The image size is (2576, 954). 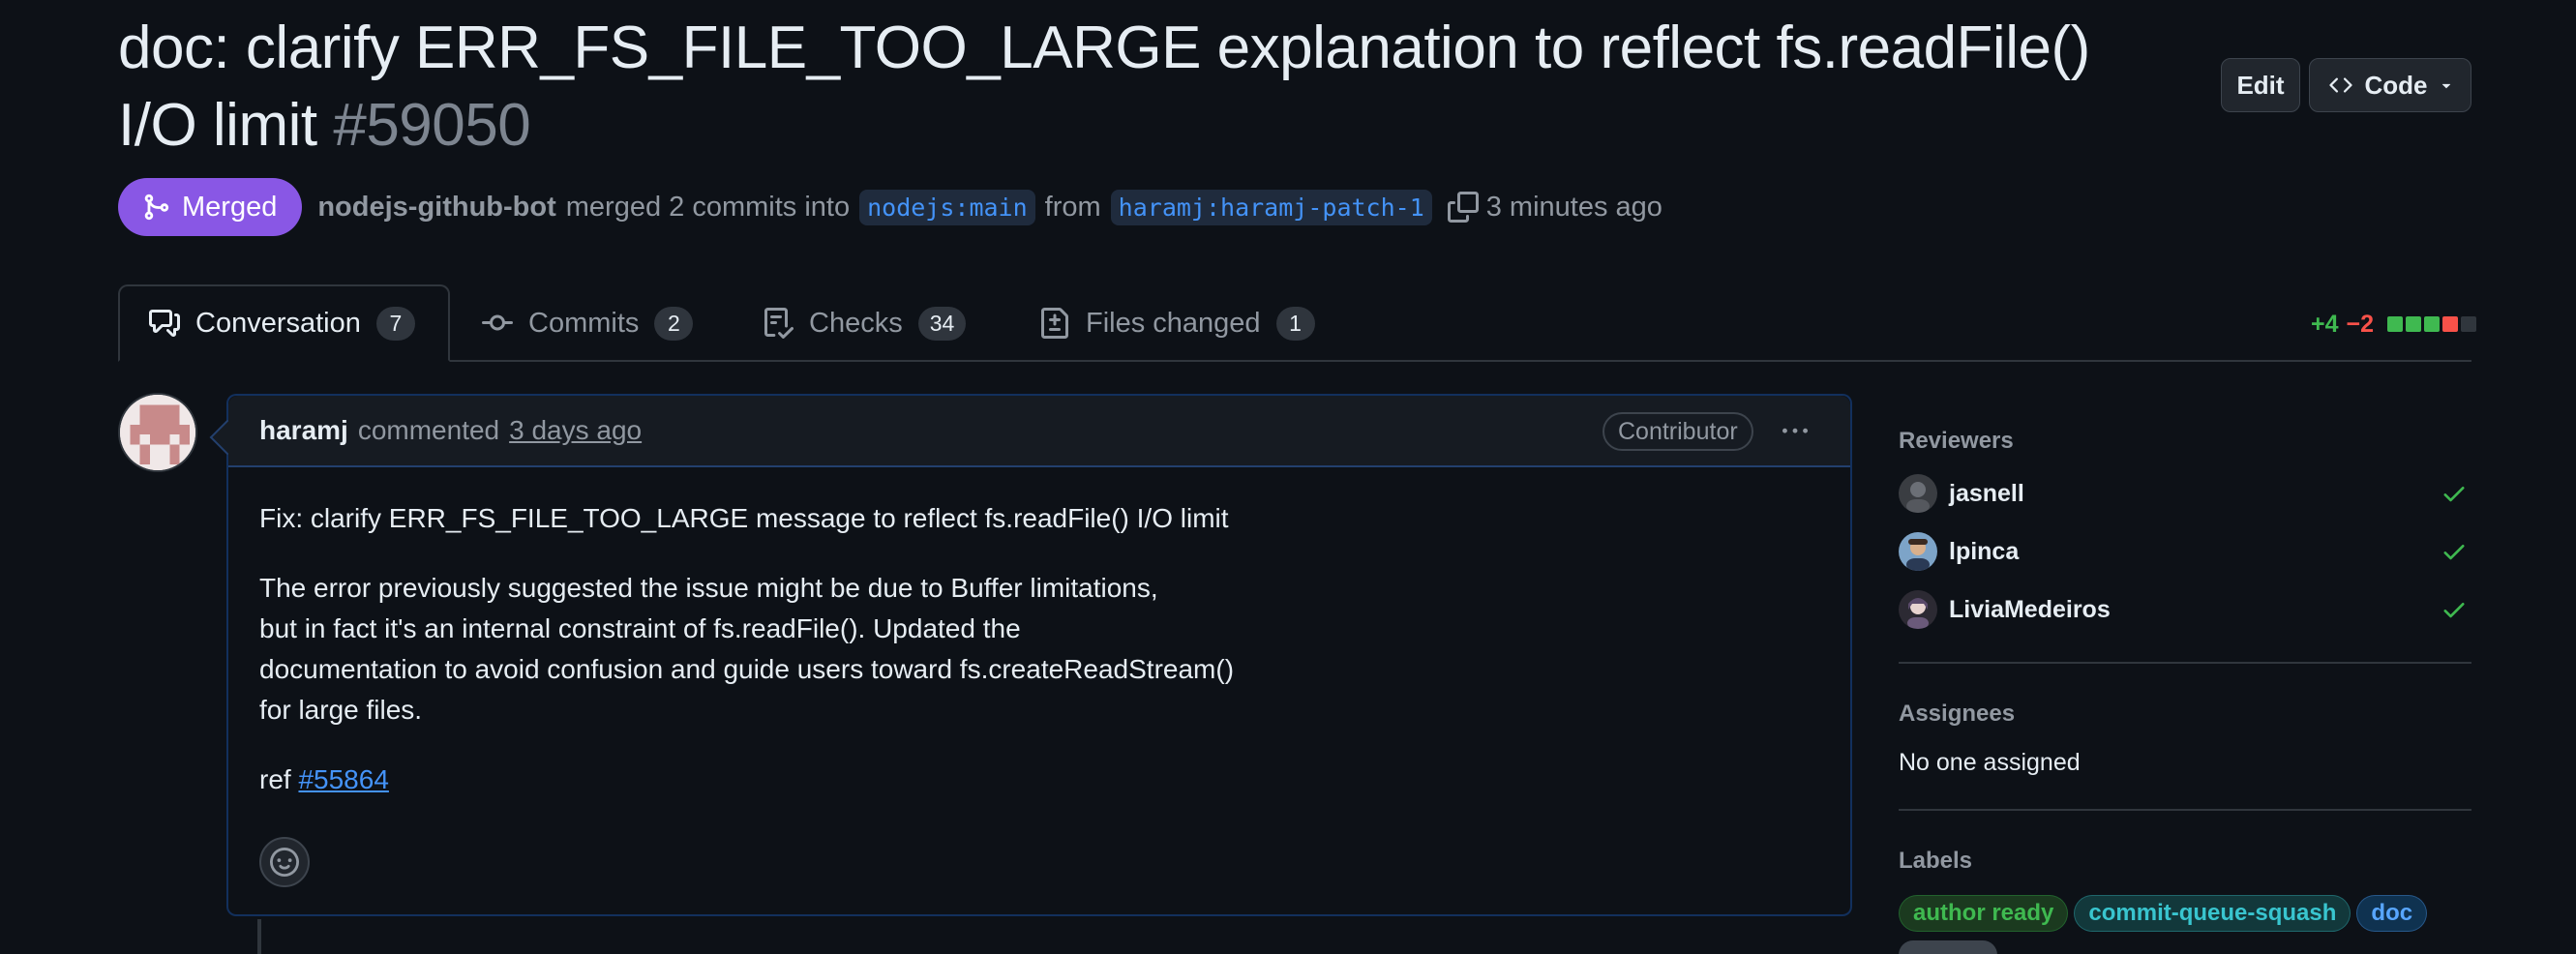 I want to click on code-button: Code, so click(x=2390, y=85).